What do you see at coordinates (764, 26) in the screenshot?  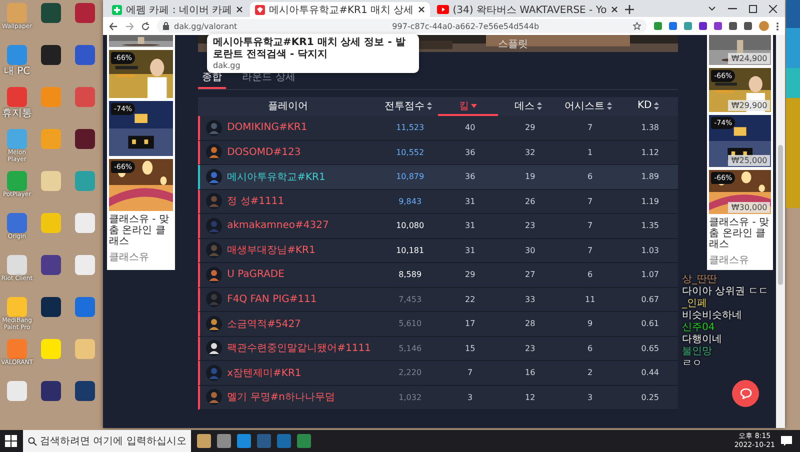 I see `profile-icon` at bounding box center [764, 26].